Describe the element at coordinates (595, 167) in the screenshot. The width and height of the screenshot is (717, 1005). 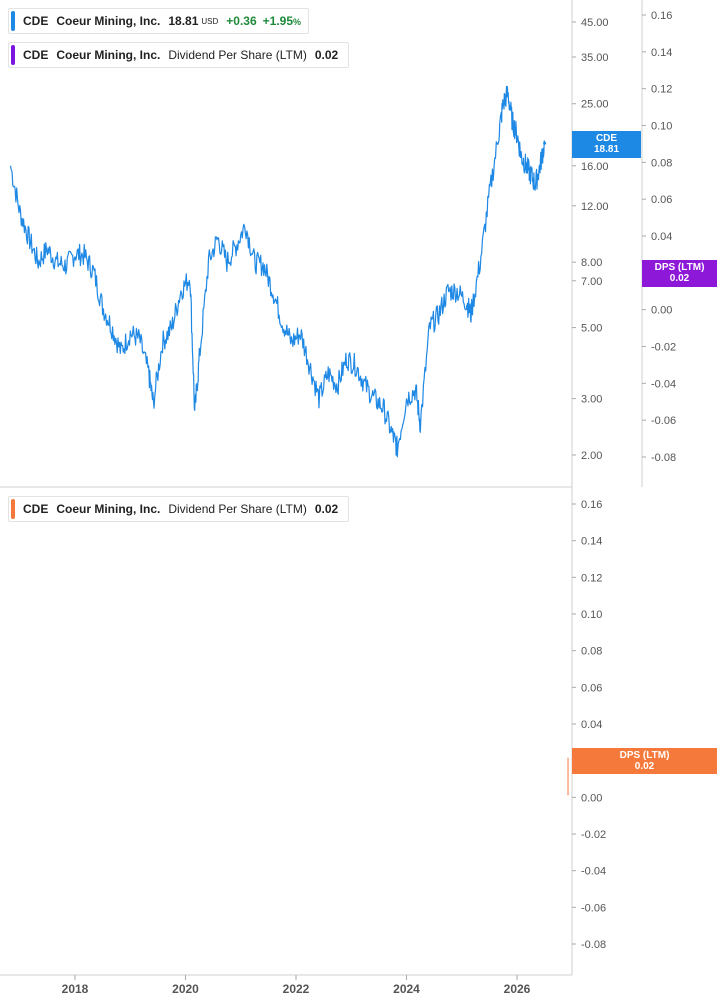
I see `price-axis-tick-label: 16.00` at that location.